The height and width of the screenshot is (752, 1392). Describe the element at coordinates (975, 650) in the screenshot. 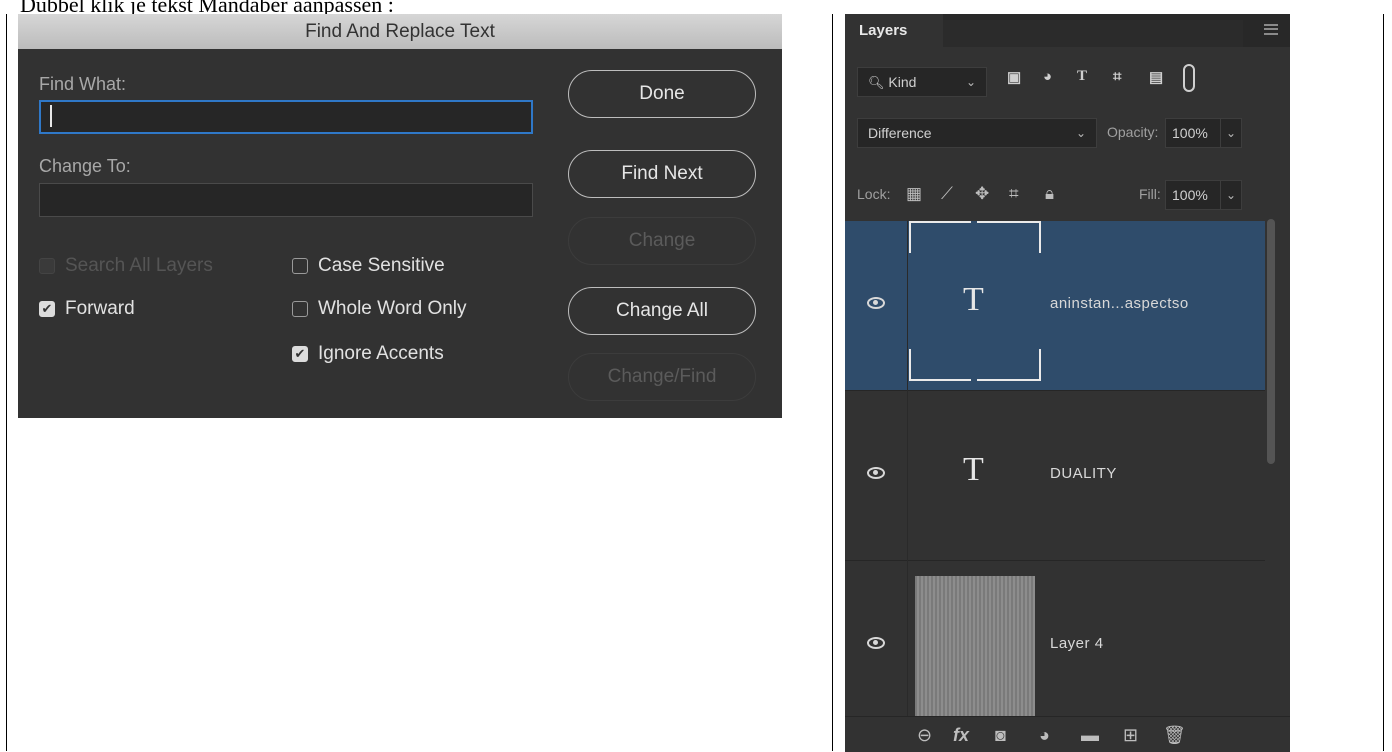

I see `layer-thumbnail` at that location.